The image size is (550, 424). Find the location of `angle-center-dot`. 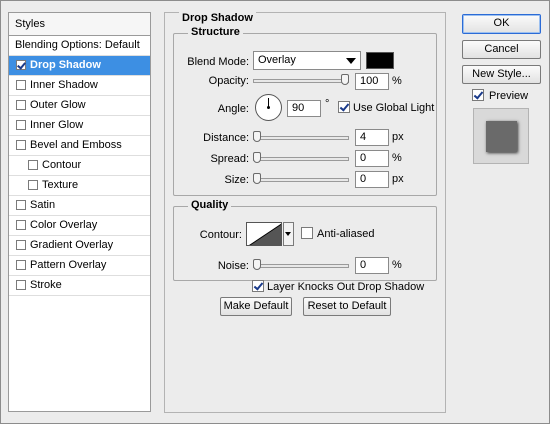

angle-center-dot is located at coordinates (268, 107).